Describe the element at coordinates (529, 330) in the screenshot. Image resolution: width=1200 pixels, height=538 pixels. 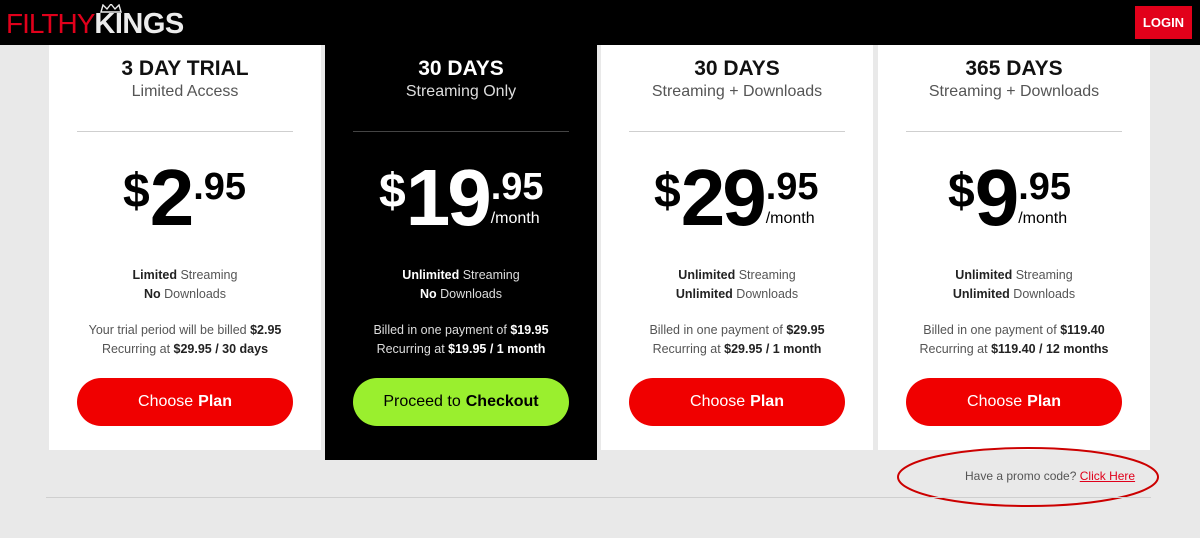
I see `billing-amount: $19.95` at that location.